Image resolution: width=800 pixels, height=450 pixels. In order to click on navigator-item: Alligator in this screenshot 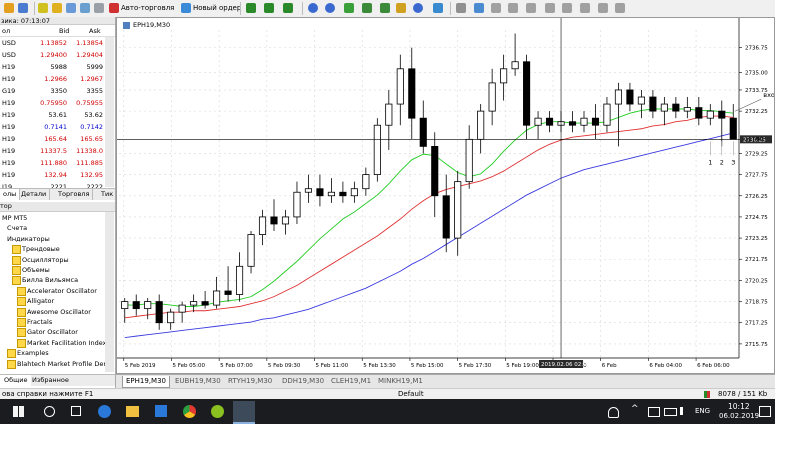, I will do `click(35, 301)`.